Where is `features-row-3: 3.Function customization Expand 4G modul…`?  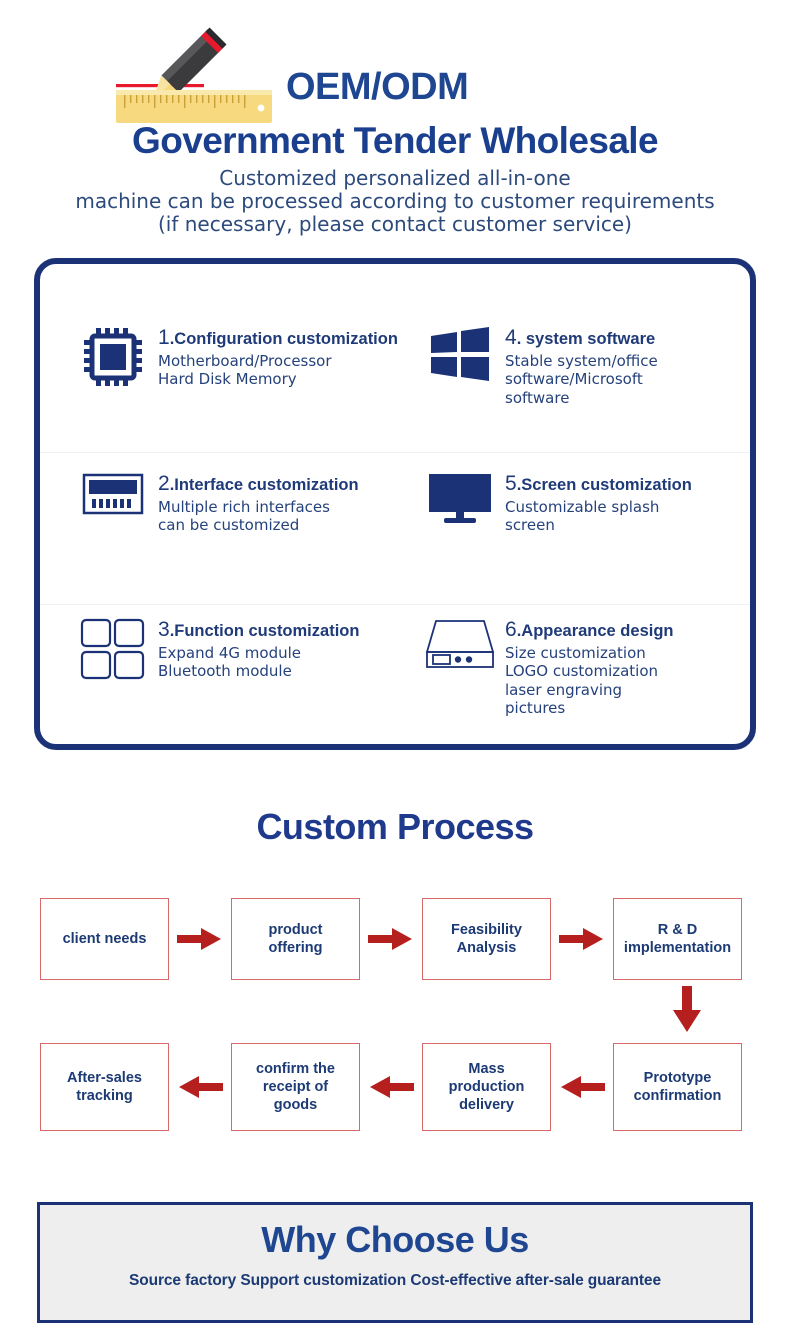 features-row-3: 3.Function customization Expand 4G modul… is located at coordinates (395, 677).